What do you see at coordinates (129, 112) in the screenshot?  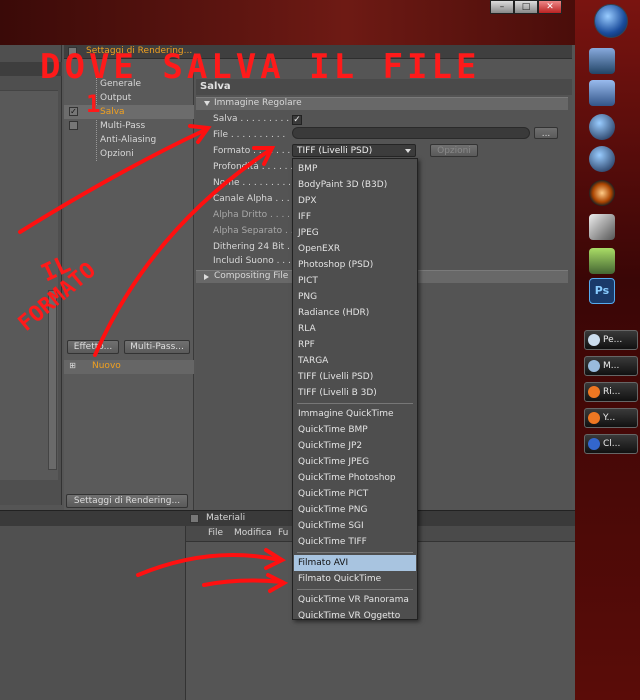 I see `nav-item-salva: ✓ Salva` at bounding box center [129, 112].